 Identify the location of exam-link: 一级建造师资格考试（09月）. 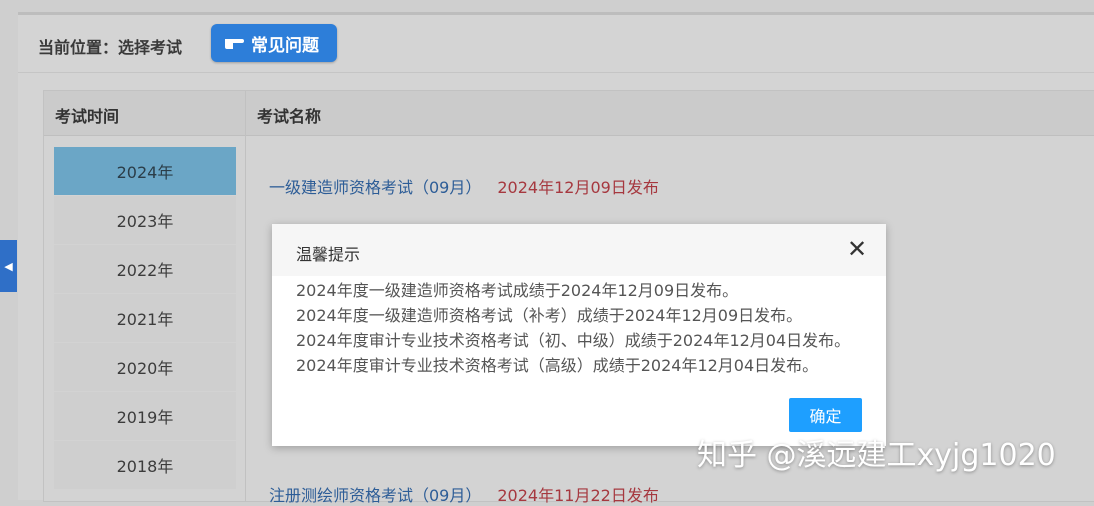
(375, 187).